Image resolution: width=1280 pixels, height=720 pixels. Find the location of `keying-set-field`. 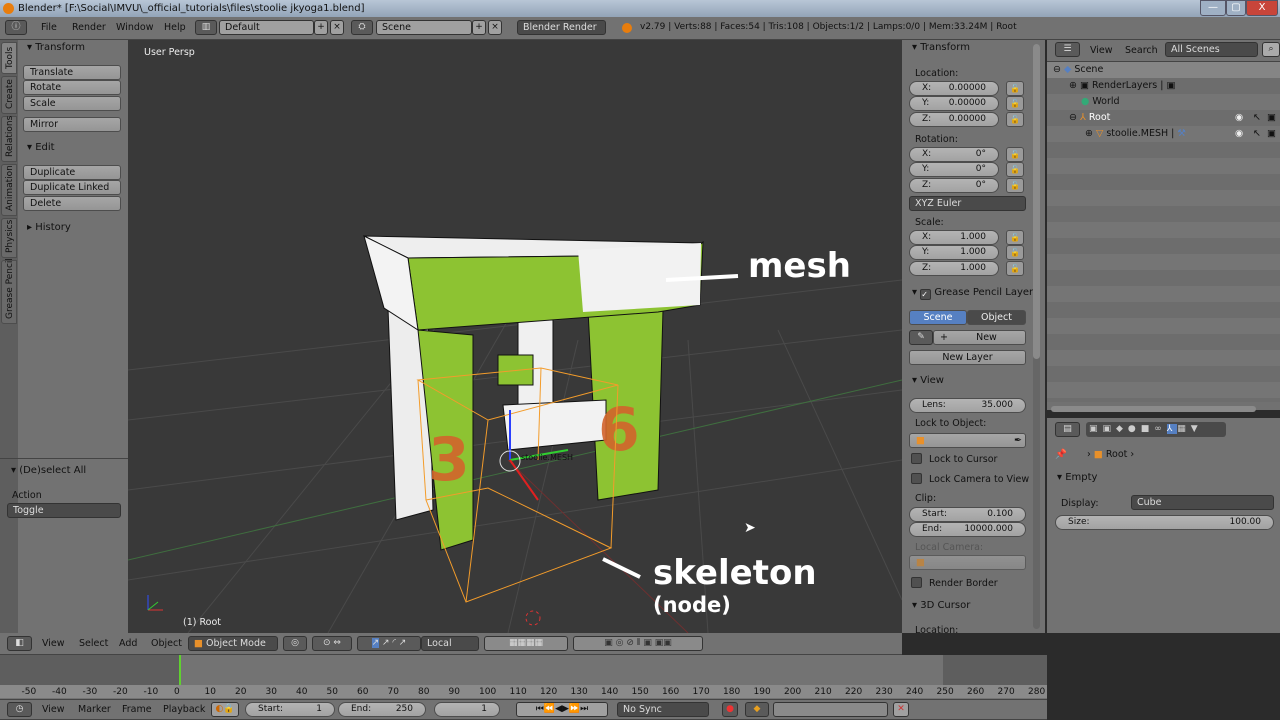

keying-set-field is located at coordinates (830, 709).